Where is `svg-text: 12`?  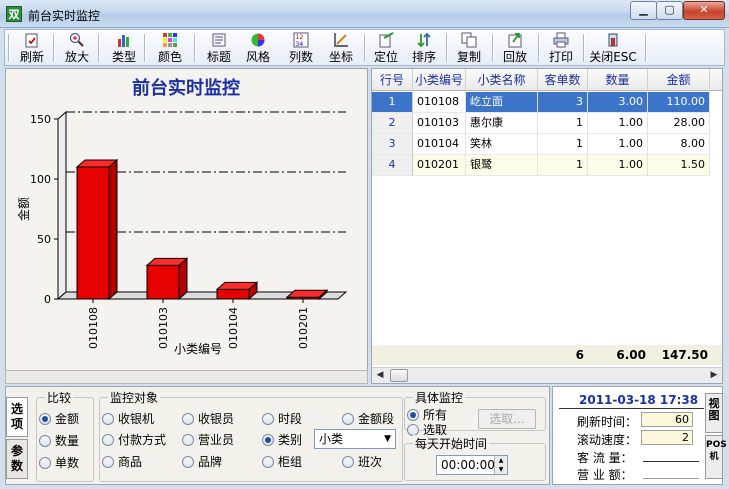 svg-text: 12 is located at coordinates (300, 37).